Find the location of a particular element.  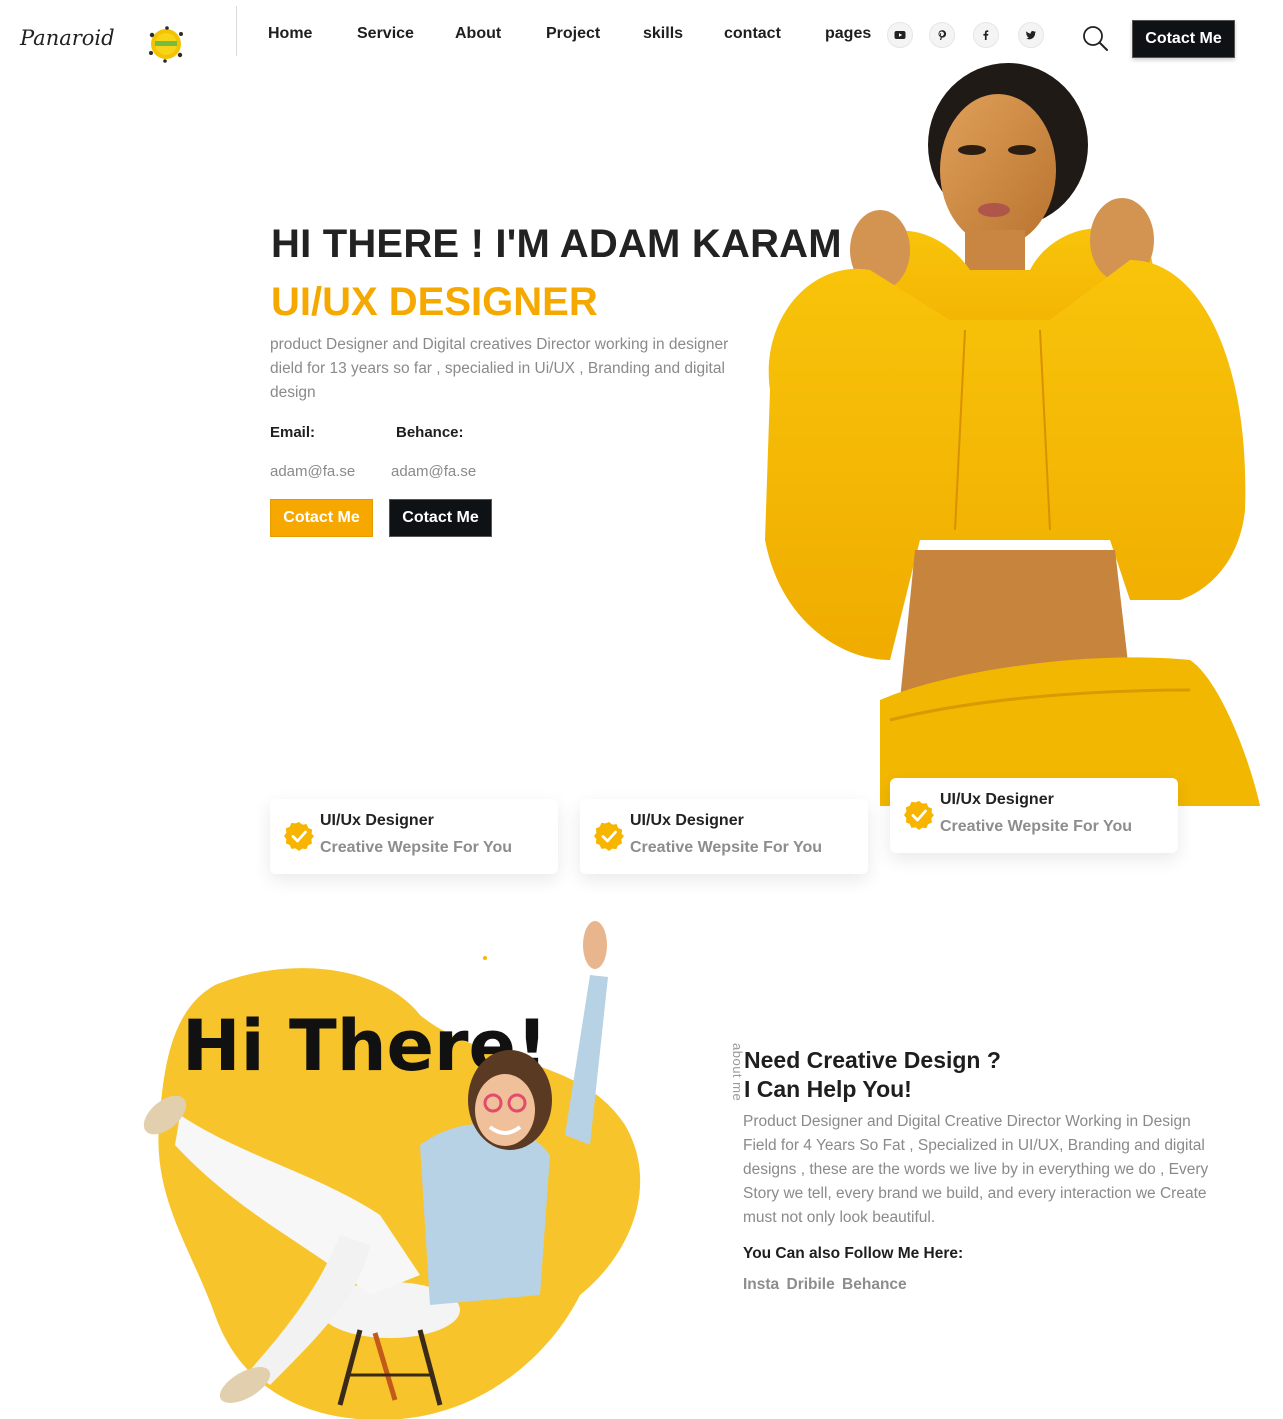

youtube-button is located at coordinates (900, 35).